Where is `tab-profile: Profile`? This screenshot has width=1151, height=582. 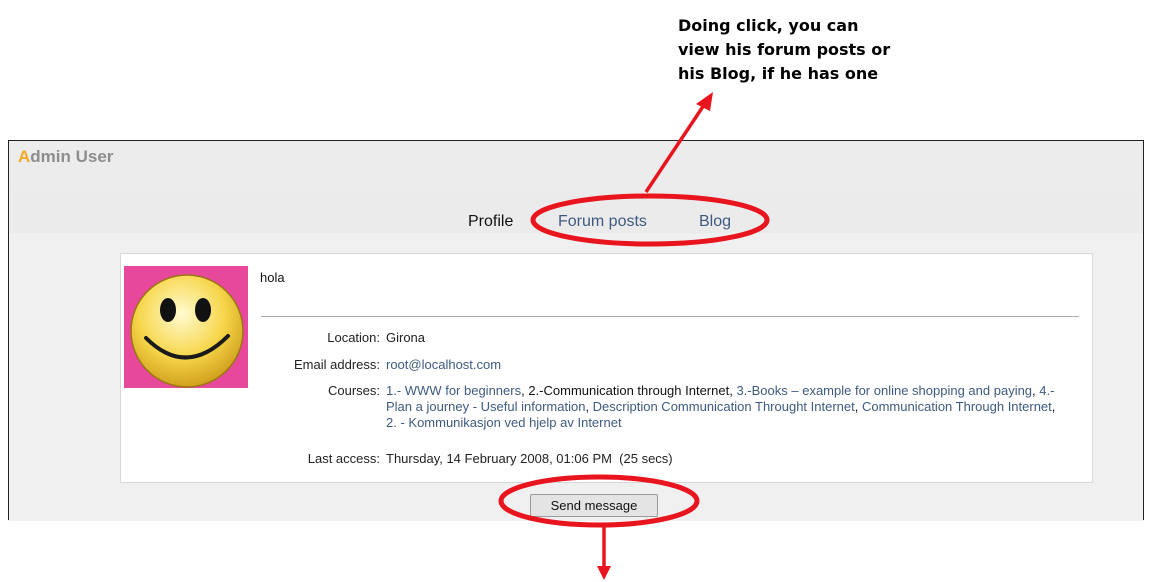 tab-profile: Profile is located at coordinates (490, 222).